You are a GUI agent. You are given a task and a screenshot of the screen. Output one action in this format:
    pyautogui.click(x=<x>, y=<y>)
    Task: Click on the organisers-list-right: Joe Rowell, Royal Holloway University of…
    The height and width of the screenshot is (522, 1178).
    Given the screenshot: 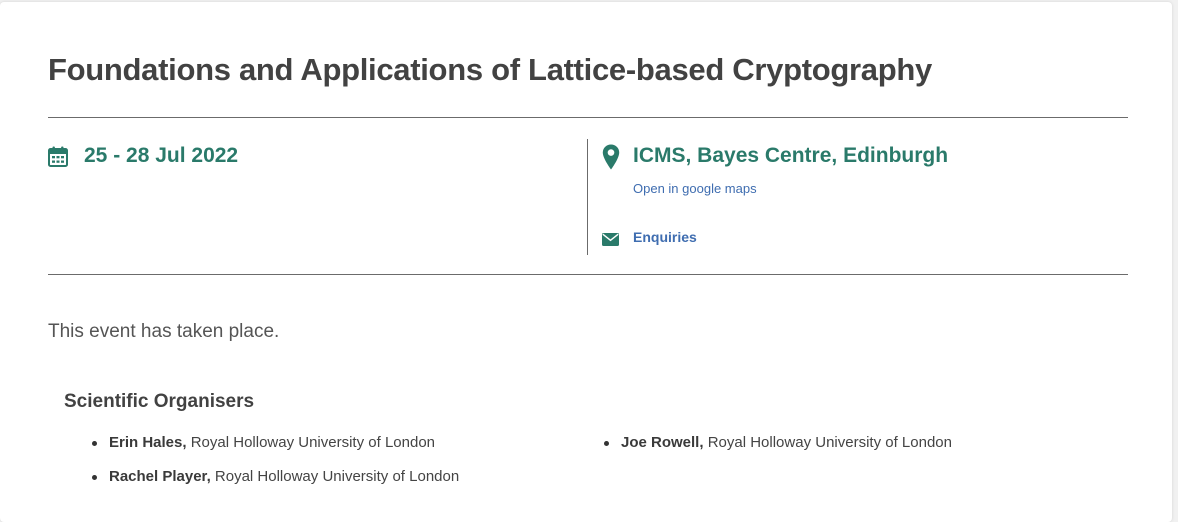 What is the action you would take?
    pyautogui.click(x=777, y=451)
    